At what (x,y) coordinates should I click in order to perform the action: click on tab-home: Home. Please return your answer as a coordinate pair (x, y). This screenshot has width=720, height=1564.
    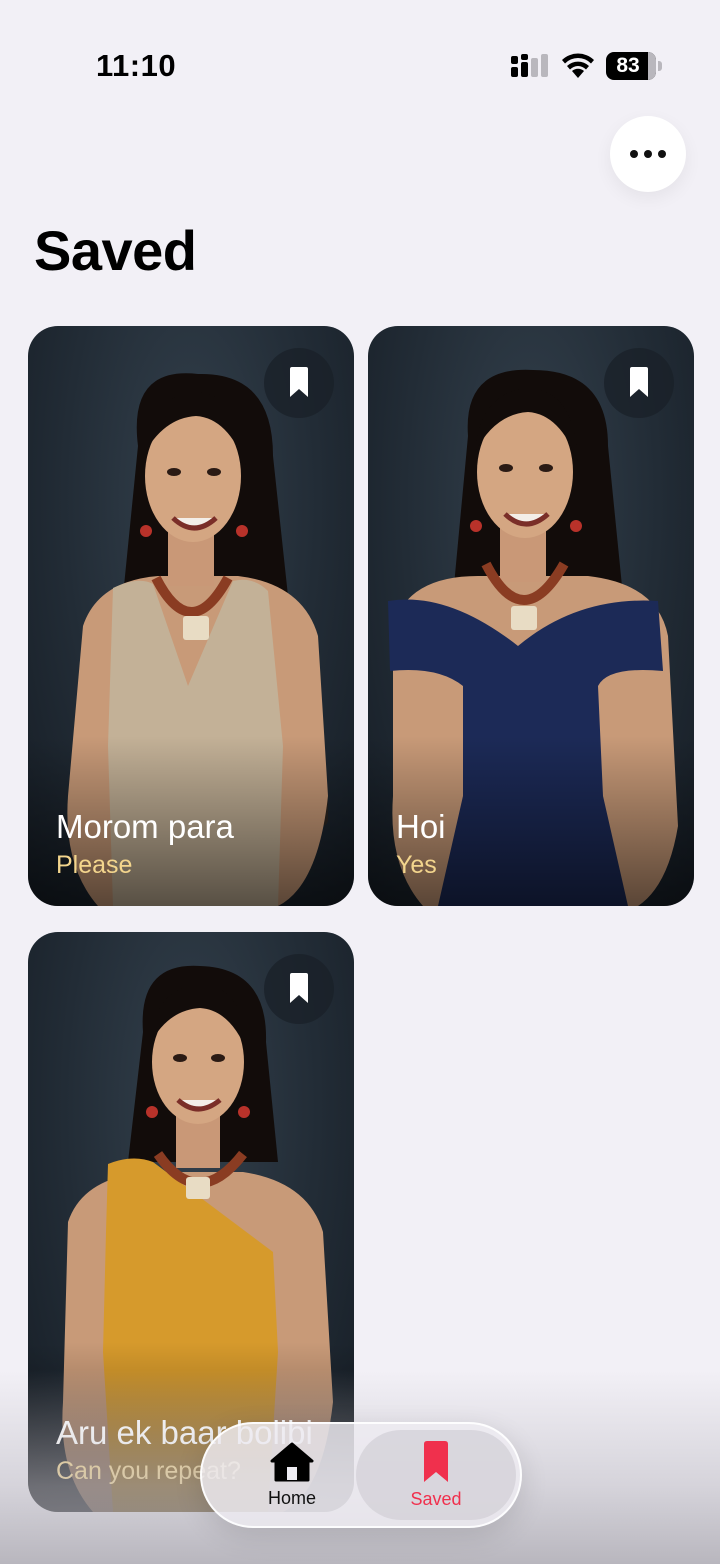
    Looking at the image, I should click on (292, 1475).